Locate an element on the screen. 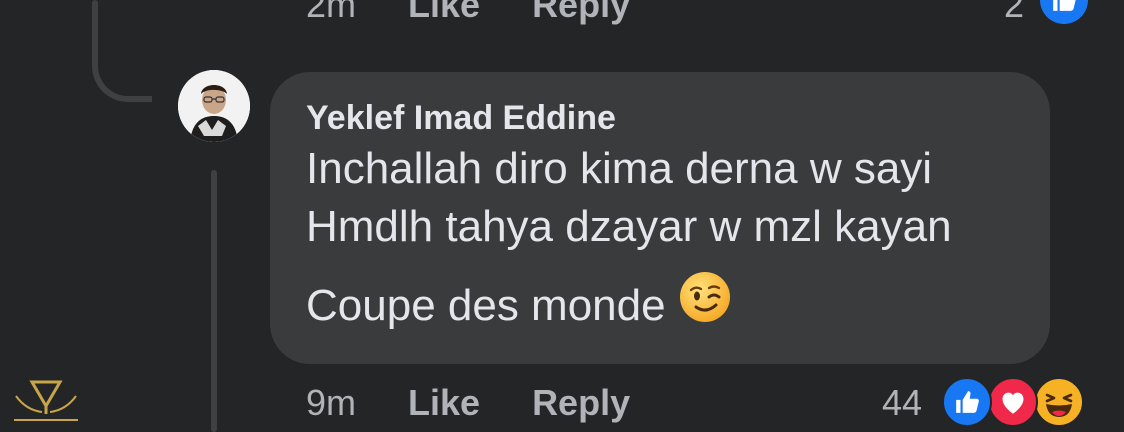 This screenshot has height=432, width=1124. winking-face-emoji-icon is located at coordinates (705, 304).